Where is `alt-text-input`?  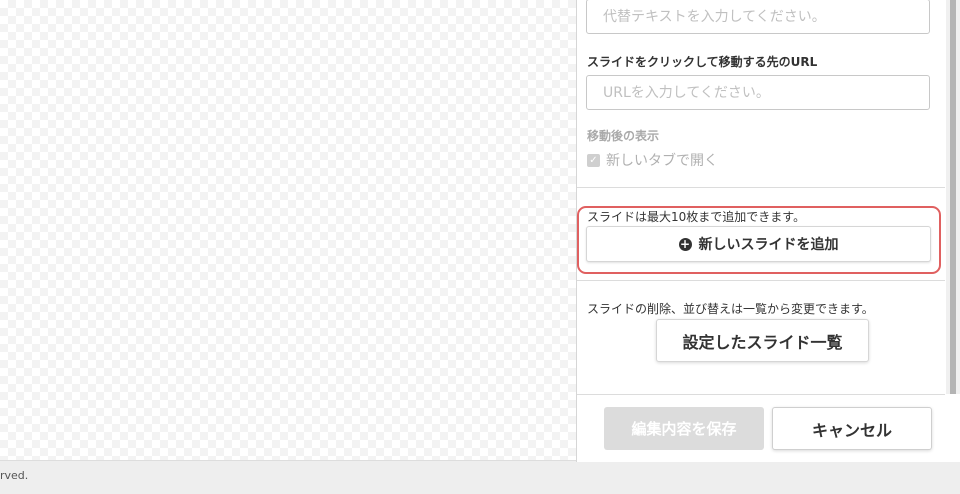 alt-text-input is located at coordinates (758, 17).